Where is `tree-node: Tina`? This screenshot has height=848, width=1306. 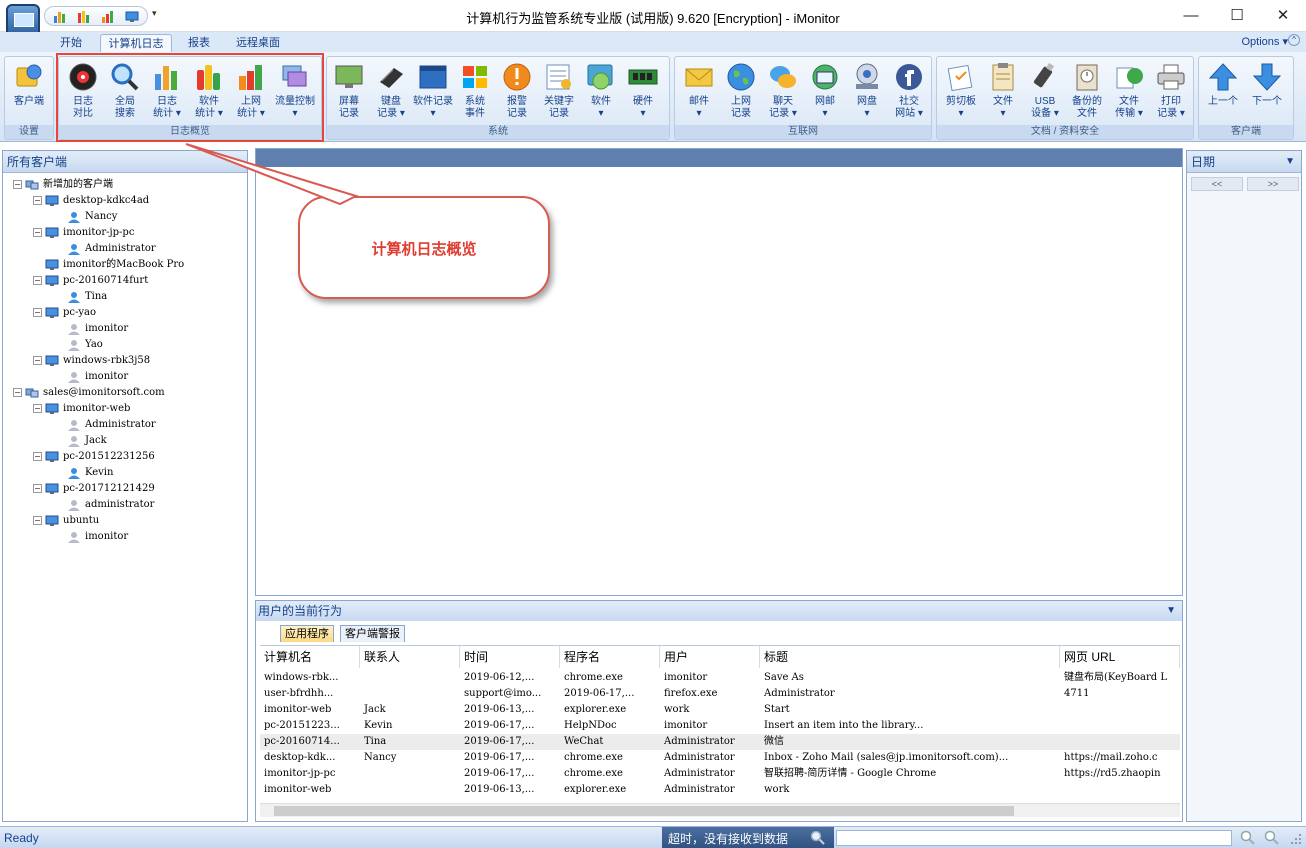
tree-node: Tina is located at coordinates (81, 297).